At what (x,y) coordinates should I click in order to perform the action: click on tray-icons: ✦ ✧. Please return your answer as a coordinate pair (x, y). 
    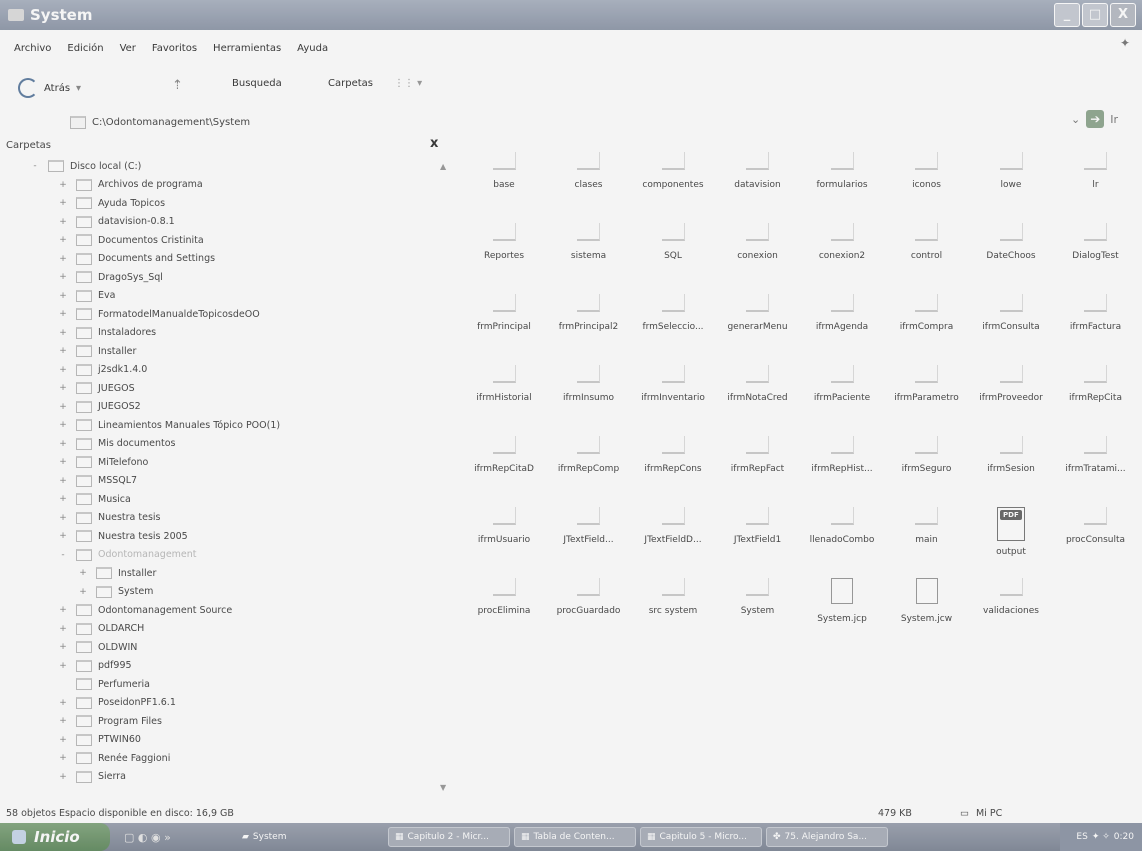
    Looking at the image, I should click on (1101, 837).